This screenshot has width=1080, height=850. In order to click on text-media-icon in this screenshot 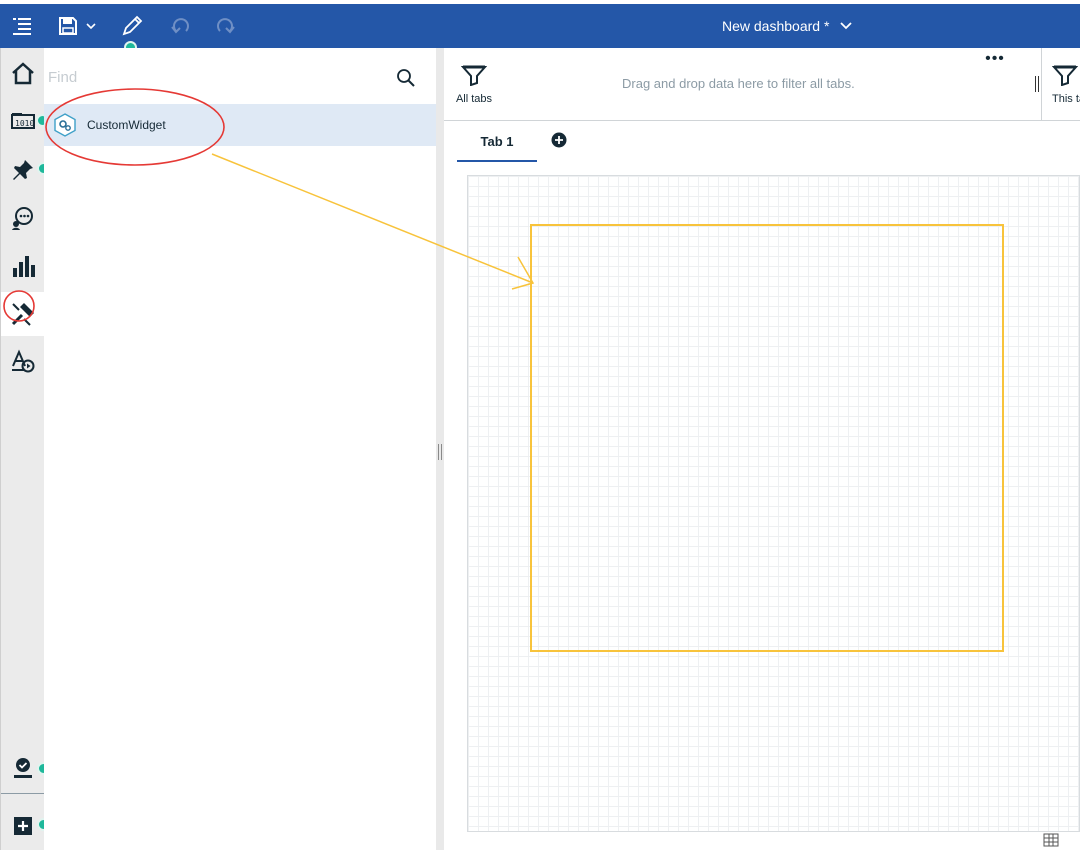, I will do `click(23, 361)`.